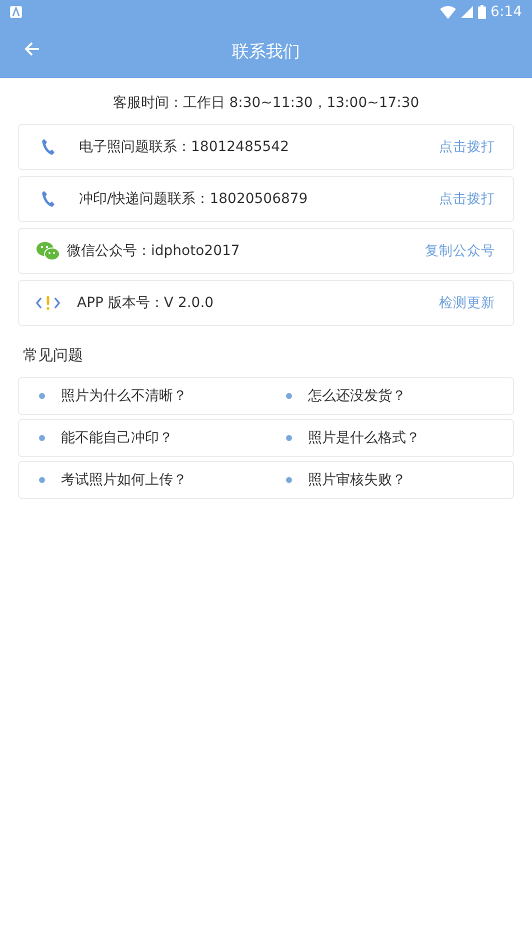  Describe the element at coordinates (266, 51) in the screenshot. I see `screen-title: 联系我们` at that location.